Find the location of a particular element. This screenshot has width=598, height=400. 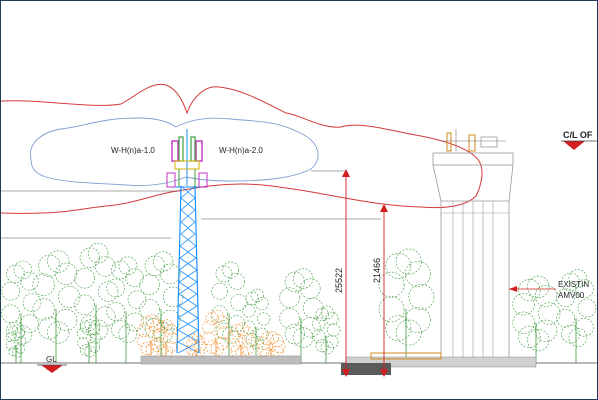

existing-structure-label-2: AMV00 is located at coordinates (571, 295).